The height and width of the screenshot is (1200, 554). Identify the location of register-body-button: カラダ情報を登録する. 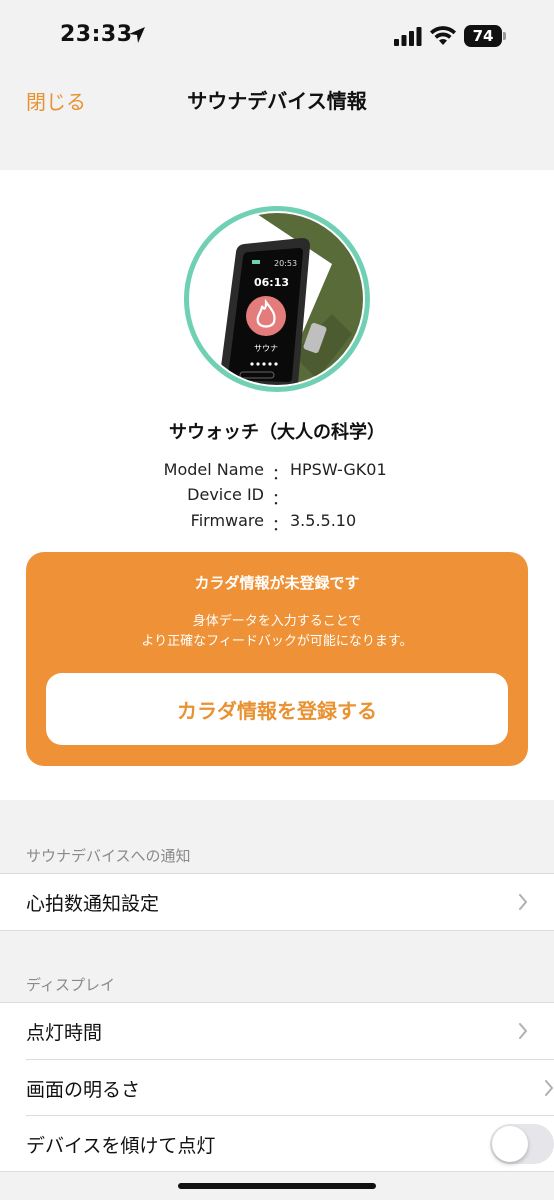
(277, 709).